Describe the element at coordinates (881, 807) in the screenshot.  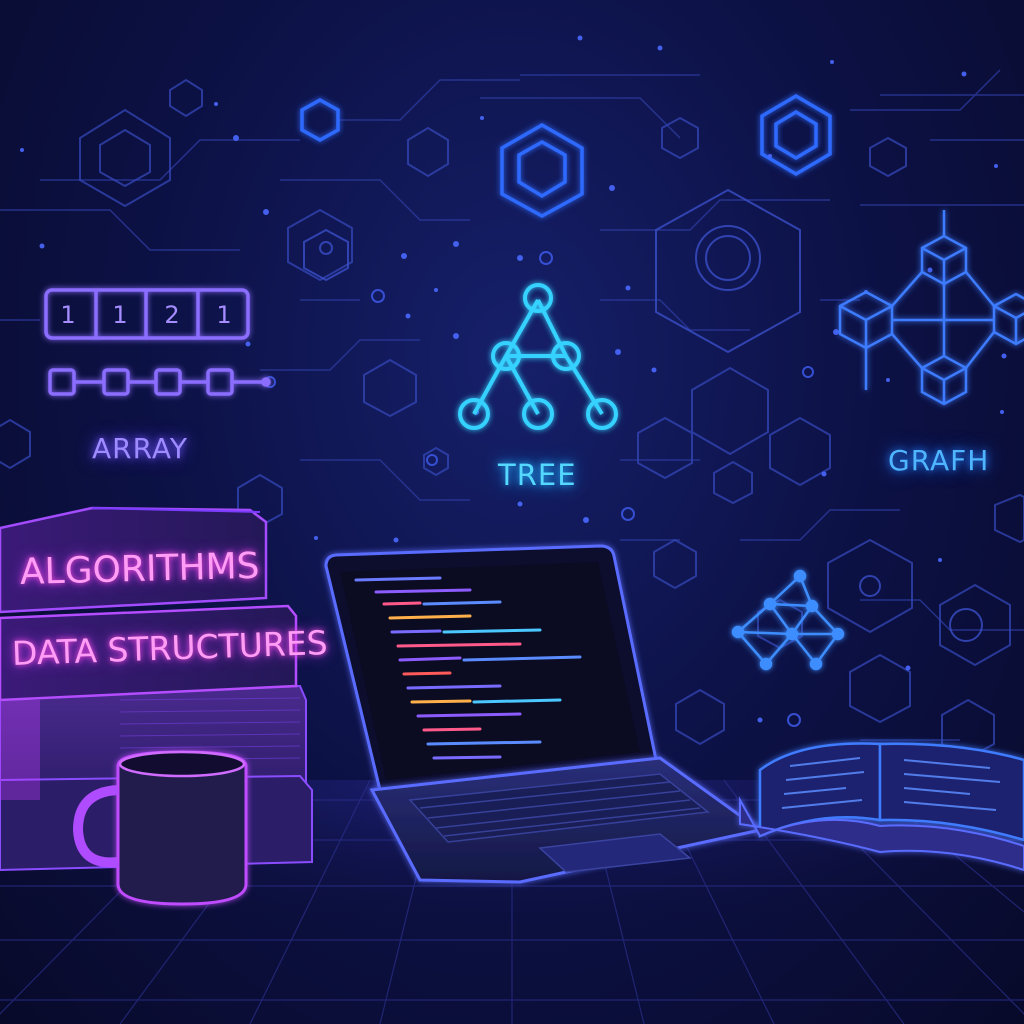
I see `open-book` at that location.